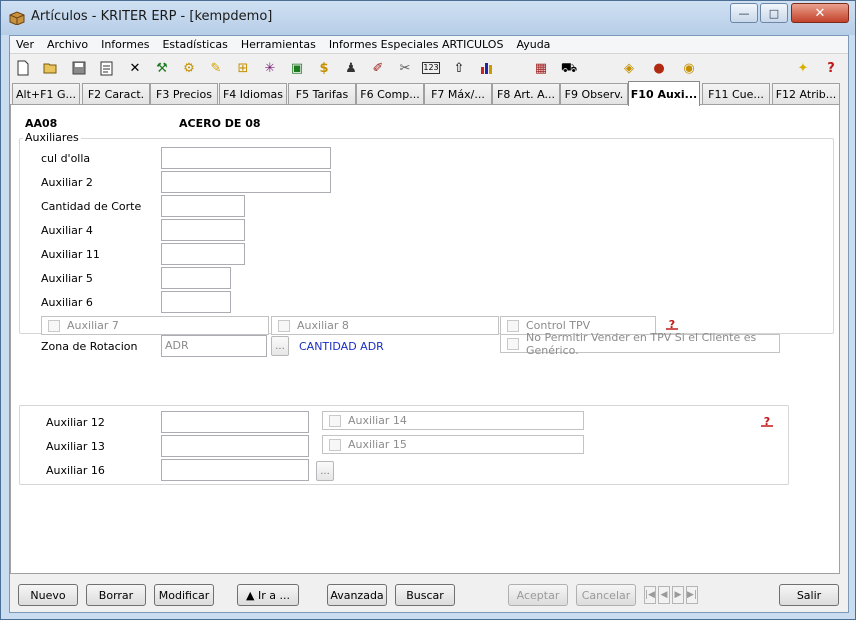  Describe the element at coordinates (189, 68) in the screenshot. I see `config-icon: ⚙` at that location.